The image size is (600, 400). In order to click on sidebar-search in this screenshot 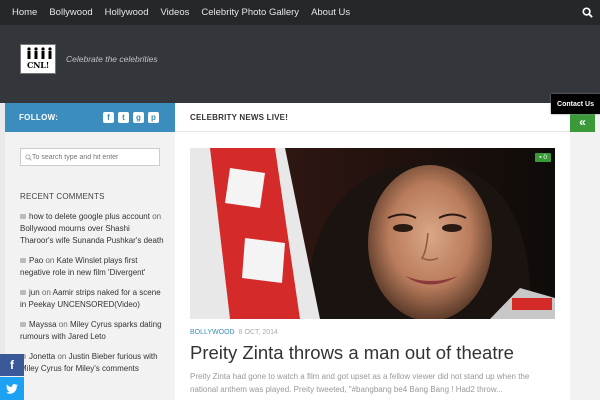, I will do `click(90, 157)`.